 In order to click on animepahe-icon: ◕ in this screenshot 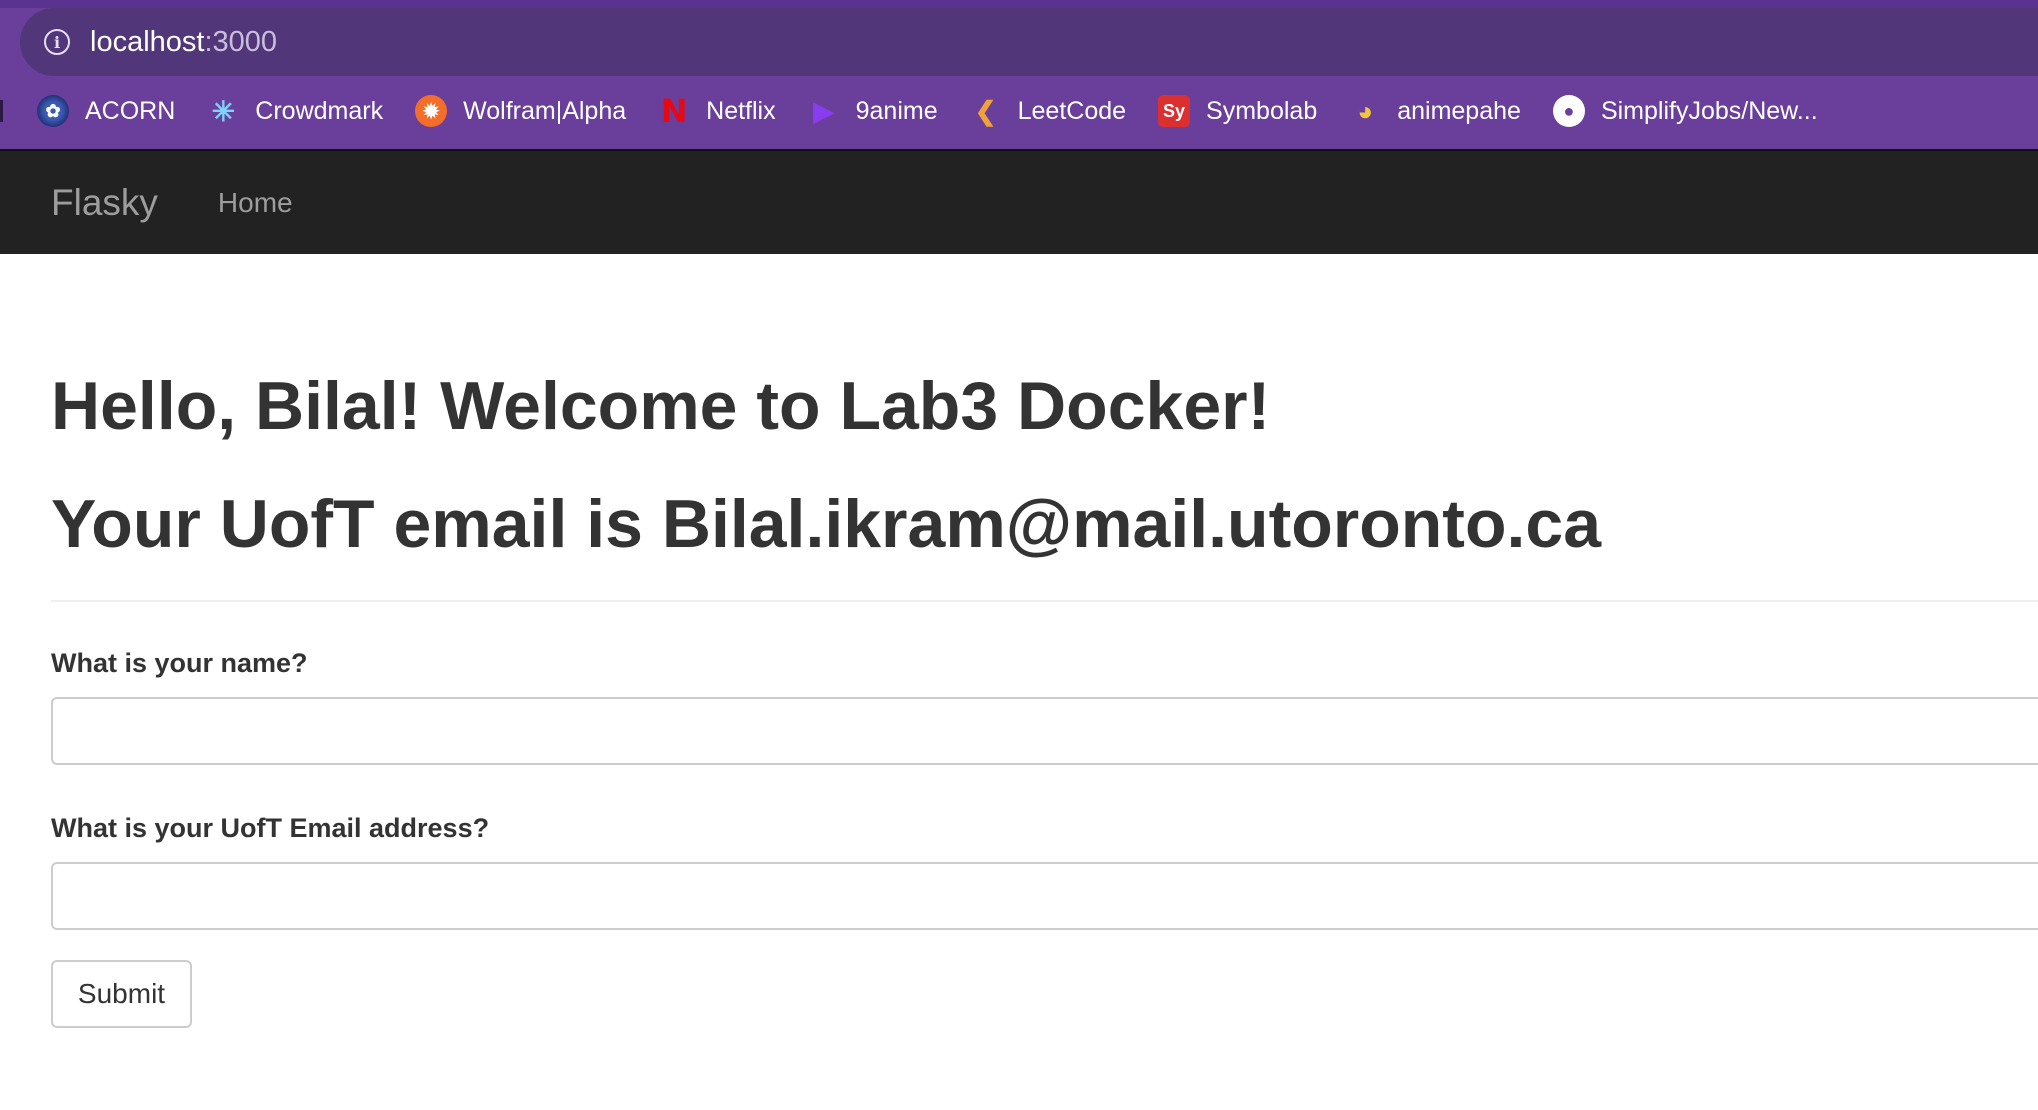, I will do `click(1365, 110)`.